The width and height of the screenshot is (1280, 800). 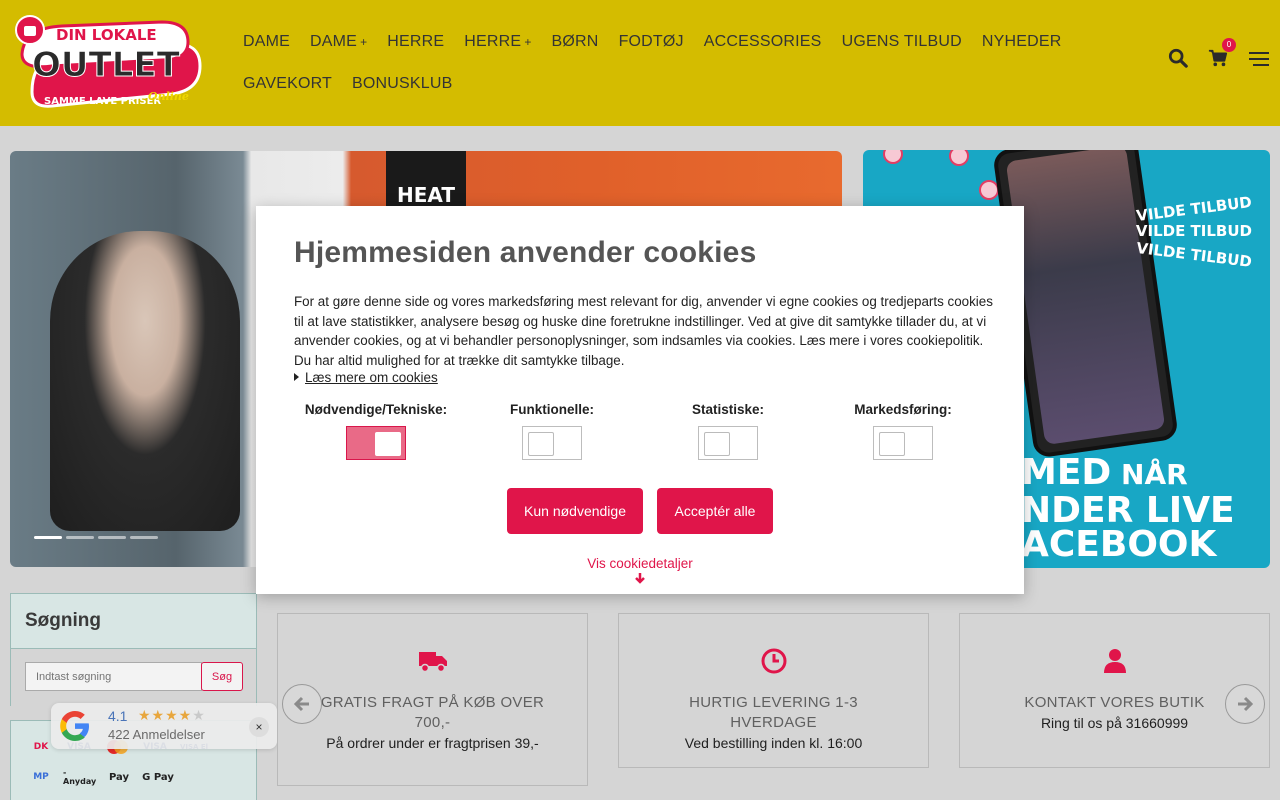 What do you see at coordinates (773, 743) in the screenshot?
I see `feature-subtitle: Ved bestilling inden kl. 16:00` at bounding box center [773, 743].